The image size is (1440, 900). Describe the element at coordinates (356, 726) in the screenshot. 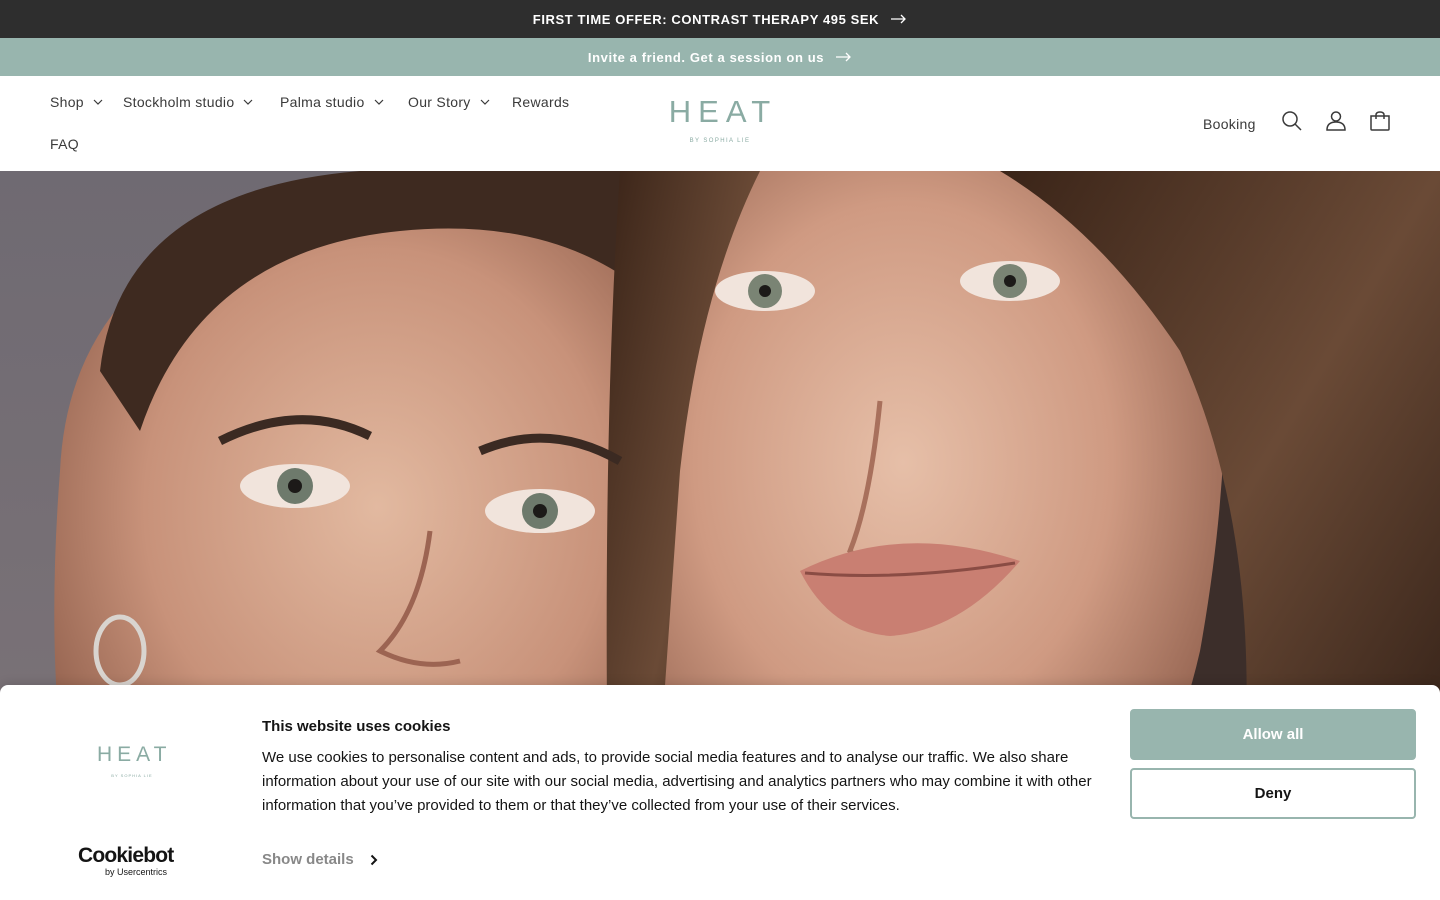

I see `cookie-banner-title: This website uses cookies` at that location.